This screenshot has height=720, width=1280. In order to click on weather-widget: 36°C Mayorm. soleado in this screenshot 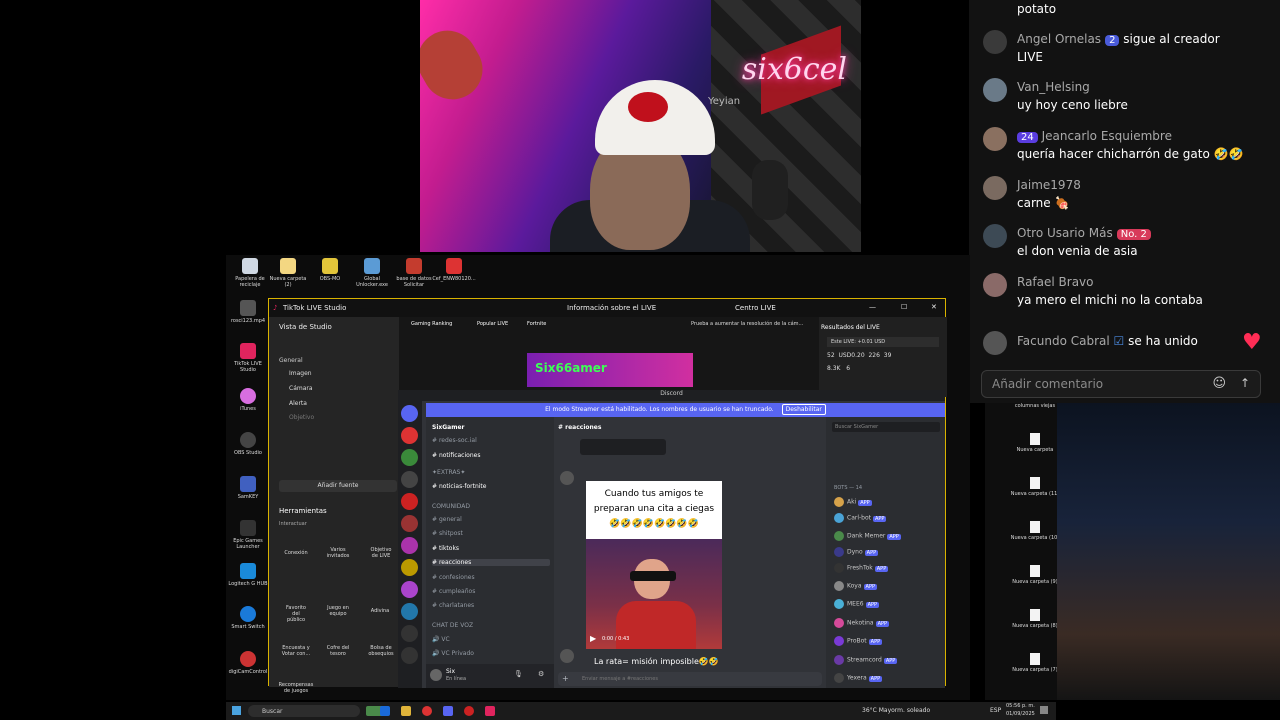, I will do `click(896, 710)`.